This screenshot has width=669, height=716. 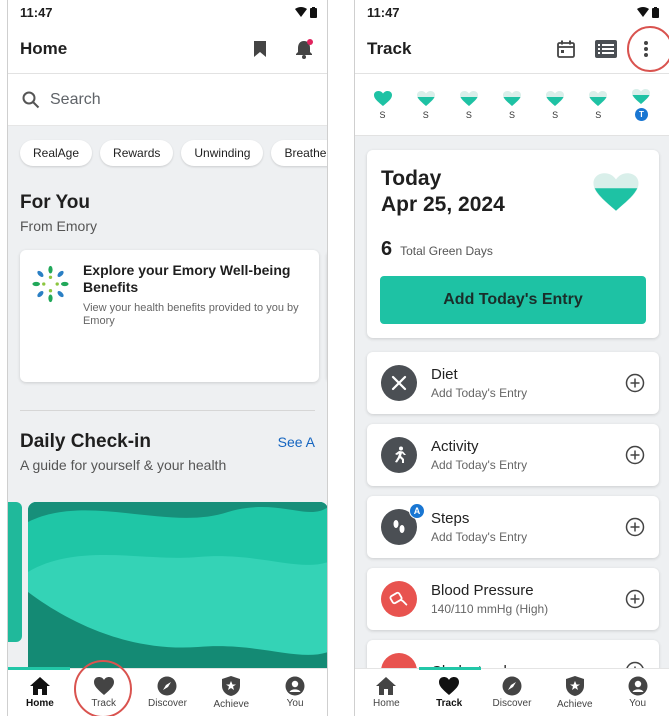 What do you see at coordinates (389, 48) in the screenshot?
I see `page-title: Track` at bounding box center [389, 48].